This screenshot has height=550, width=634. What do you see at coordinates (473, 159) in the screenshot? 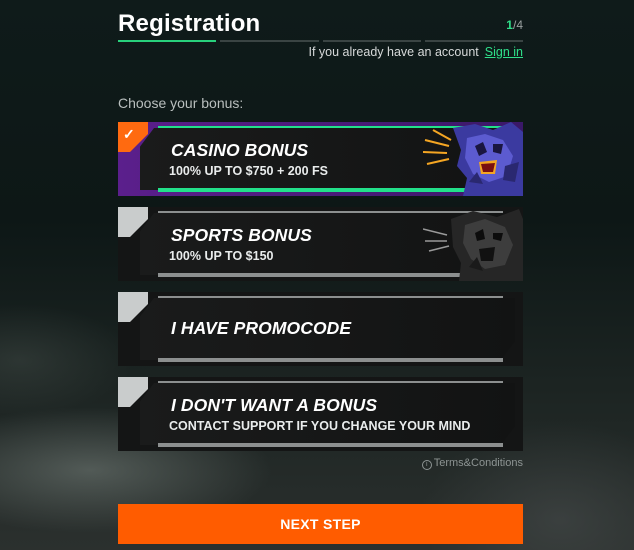
I see `tiger-roar-icon` at bounding box center [473, 159].